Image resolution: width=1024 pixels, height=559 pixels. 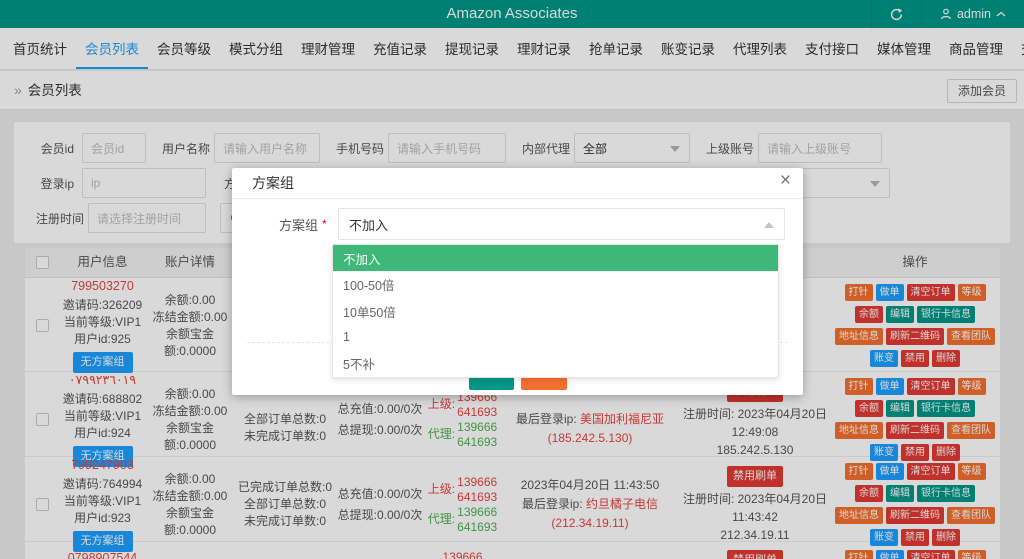 I want to click on caret-up-icon, so click(x=769, y=225).